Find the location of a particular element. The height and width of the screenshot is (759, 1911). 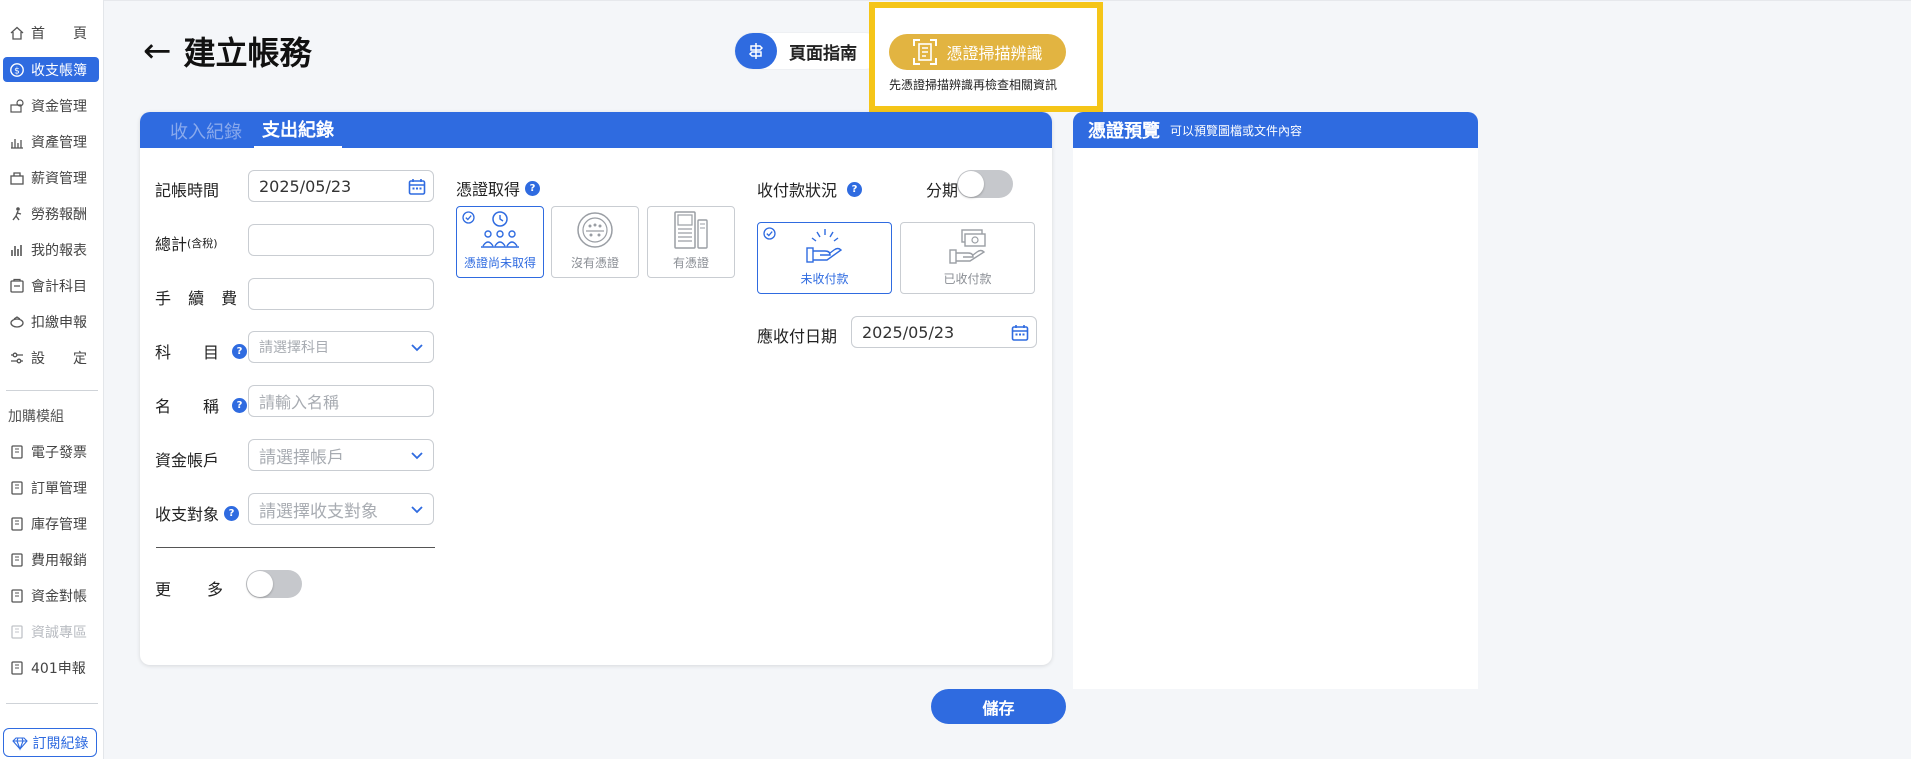

more-toggle is located at coordinates (274, 584).